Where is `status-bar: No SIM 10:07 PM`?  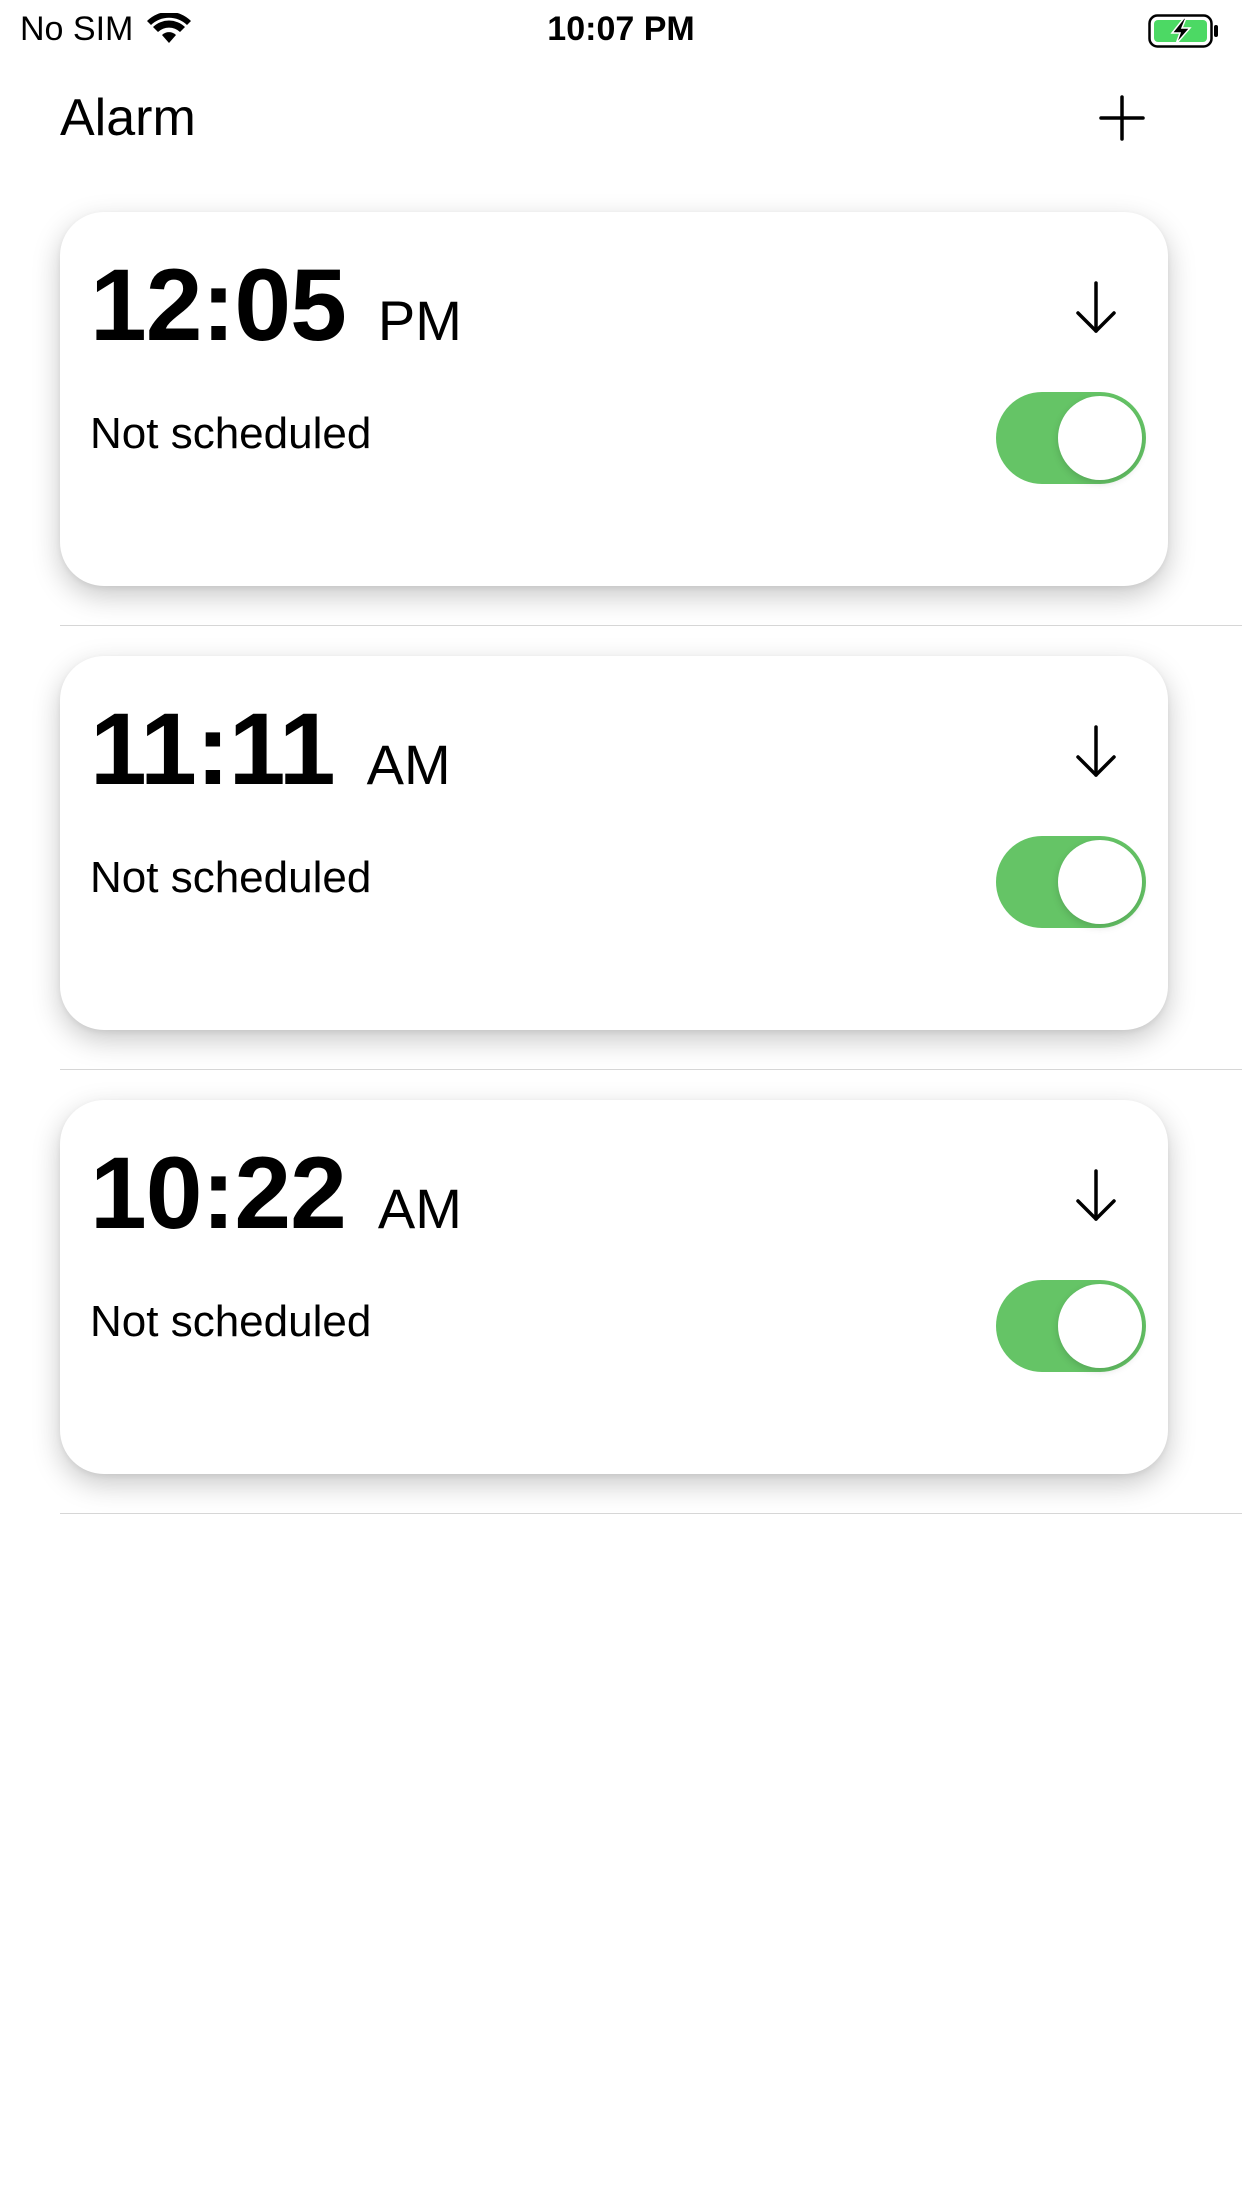
status-bar: No SIM 10:07 PM is located at coordinates (621, 30).